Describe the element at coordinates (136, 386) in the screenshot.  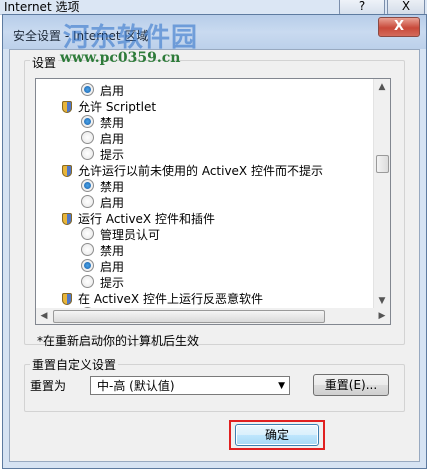
I see `reset-level-value: 中-高 (默认值)` at that location.